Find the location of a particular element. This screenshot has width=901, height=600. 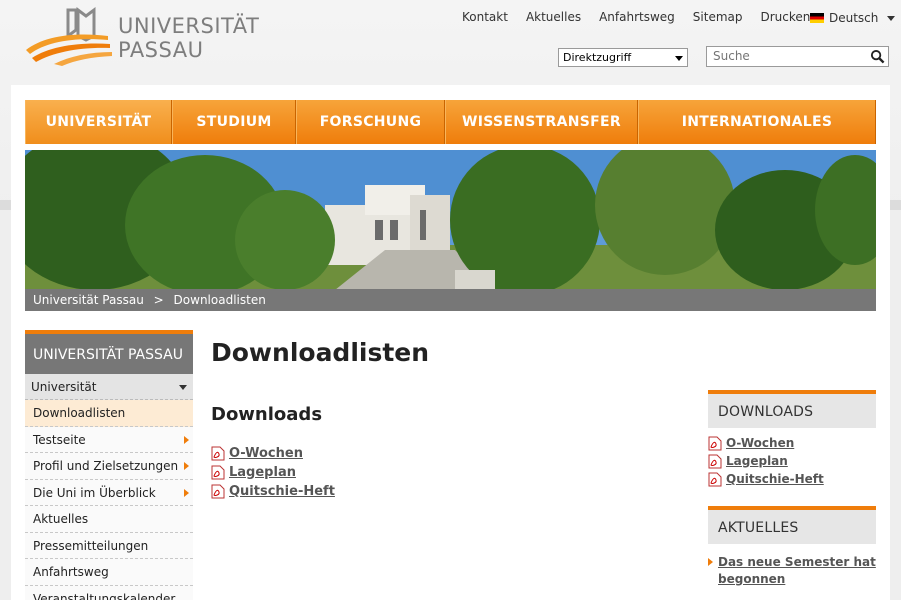

download-link-o-wochen: O-Wochen is located at coordinates (273, 453).